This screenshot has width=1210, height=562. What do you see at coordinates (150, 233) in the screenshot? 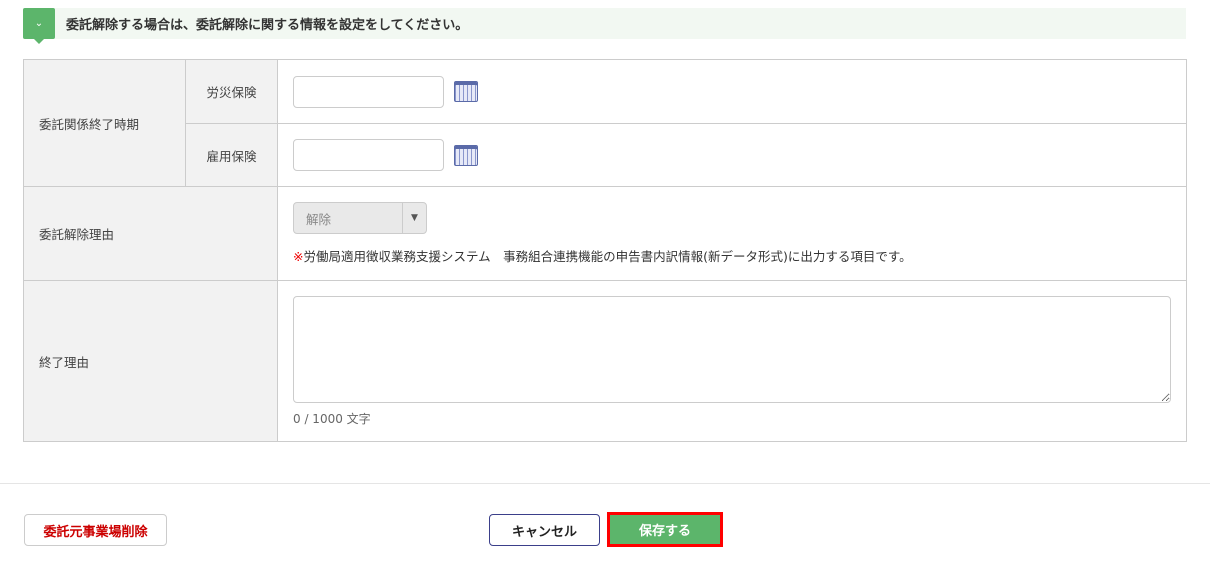
I see `reason-label: 委託解除理由` at bounding box center [150, 233].